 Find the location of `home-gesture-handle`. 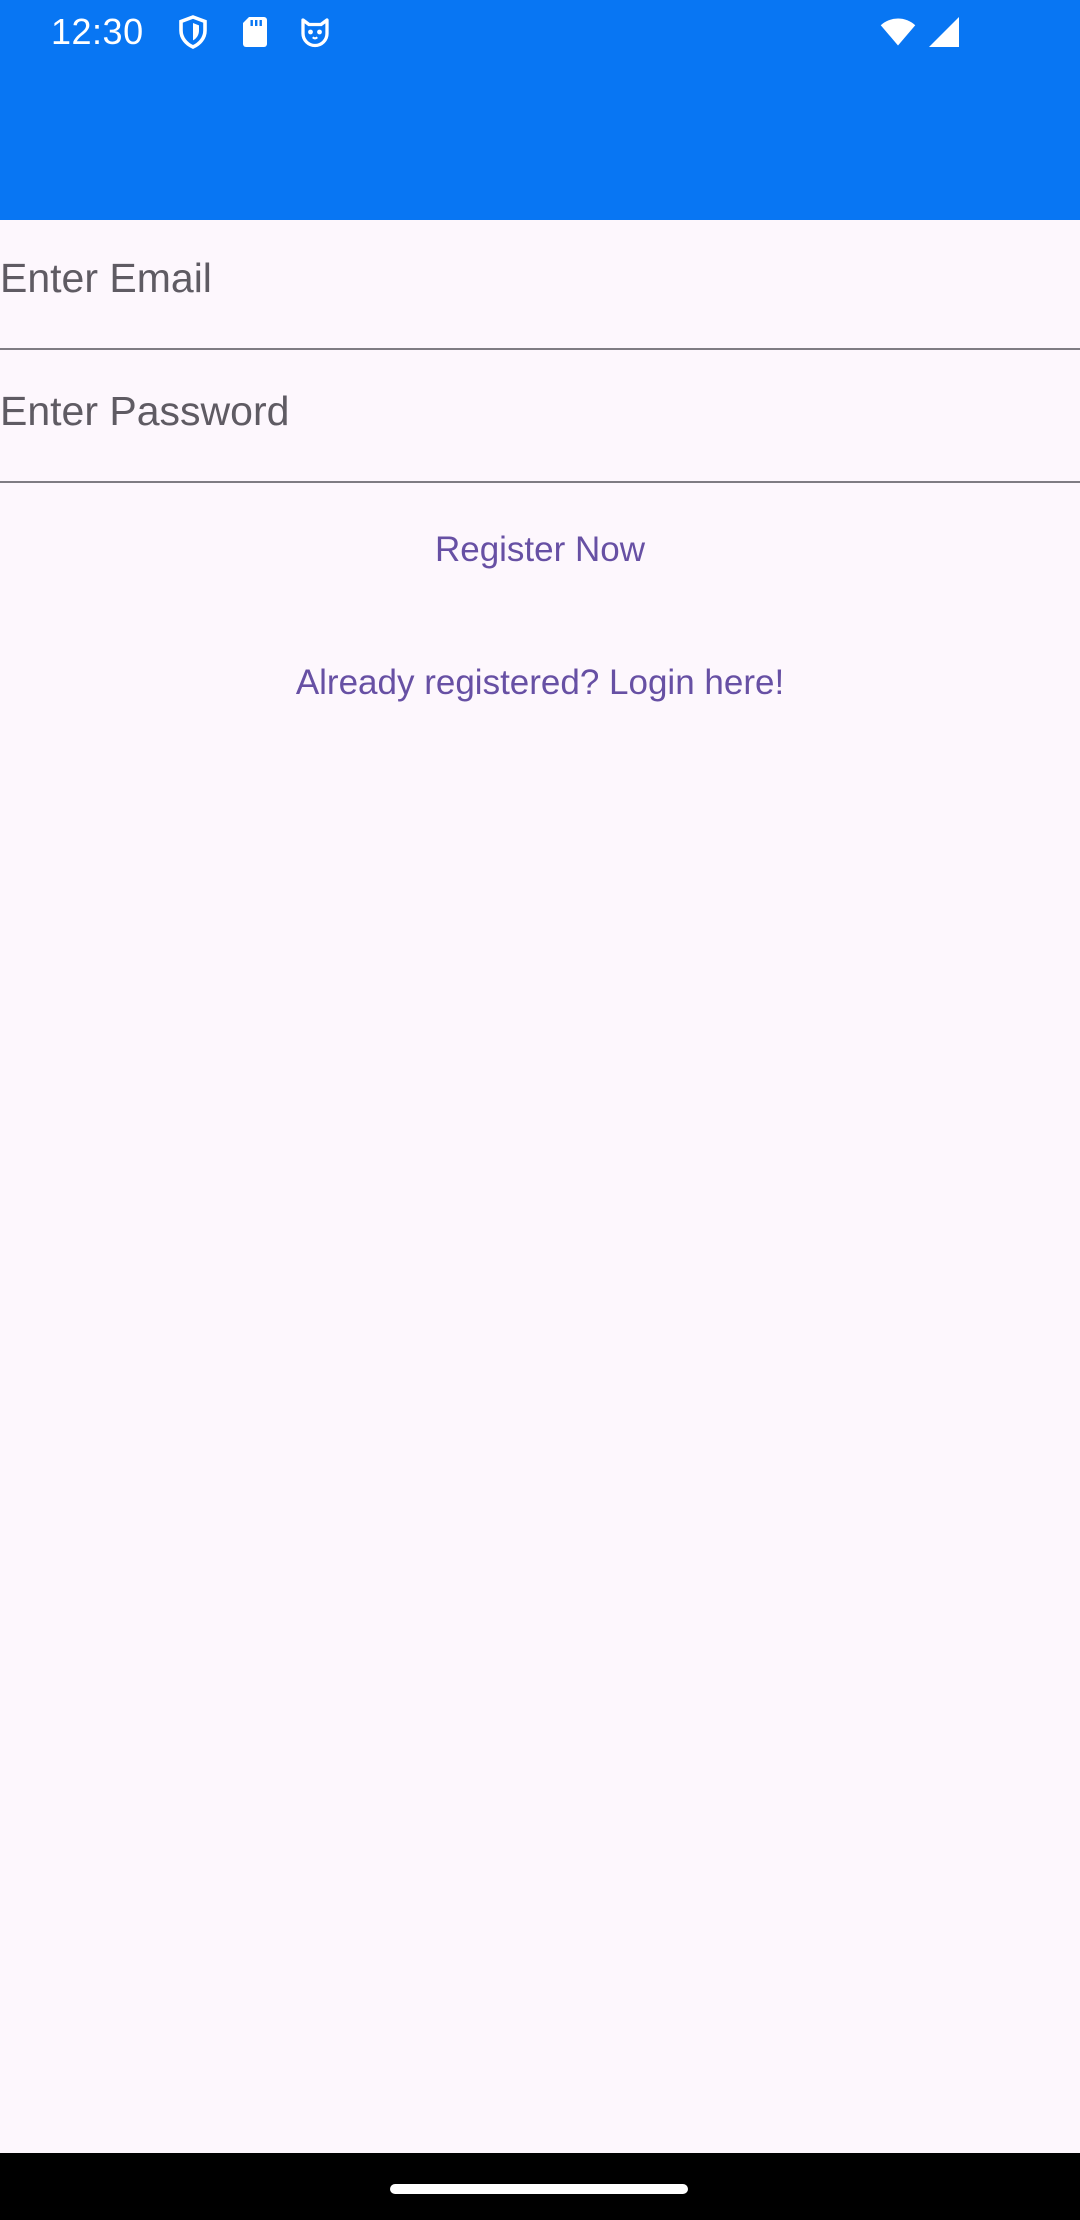

home-gesture-handle is located at coordinates (539, 2189).